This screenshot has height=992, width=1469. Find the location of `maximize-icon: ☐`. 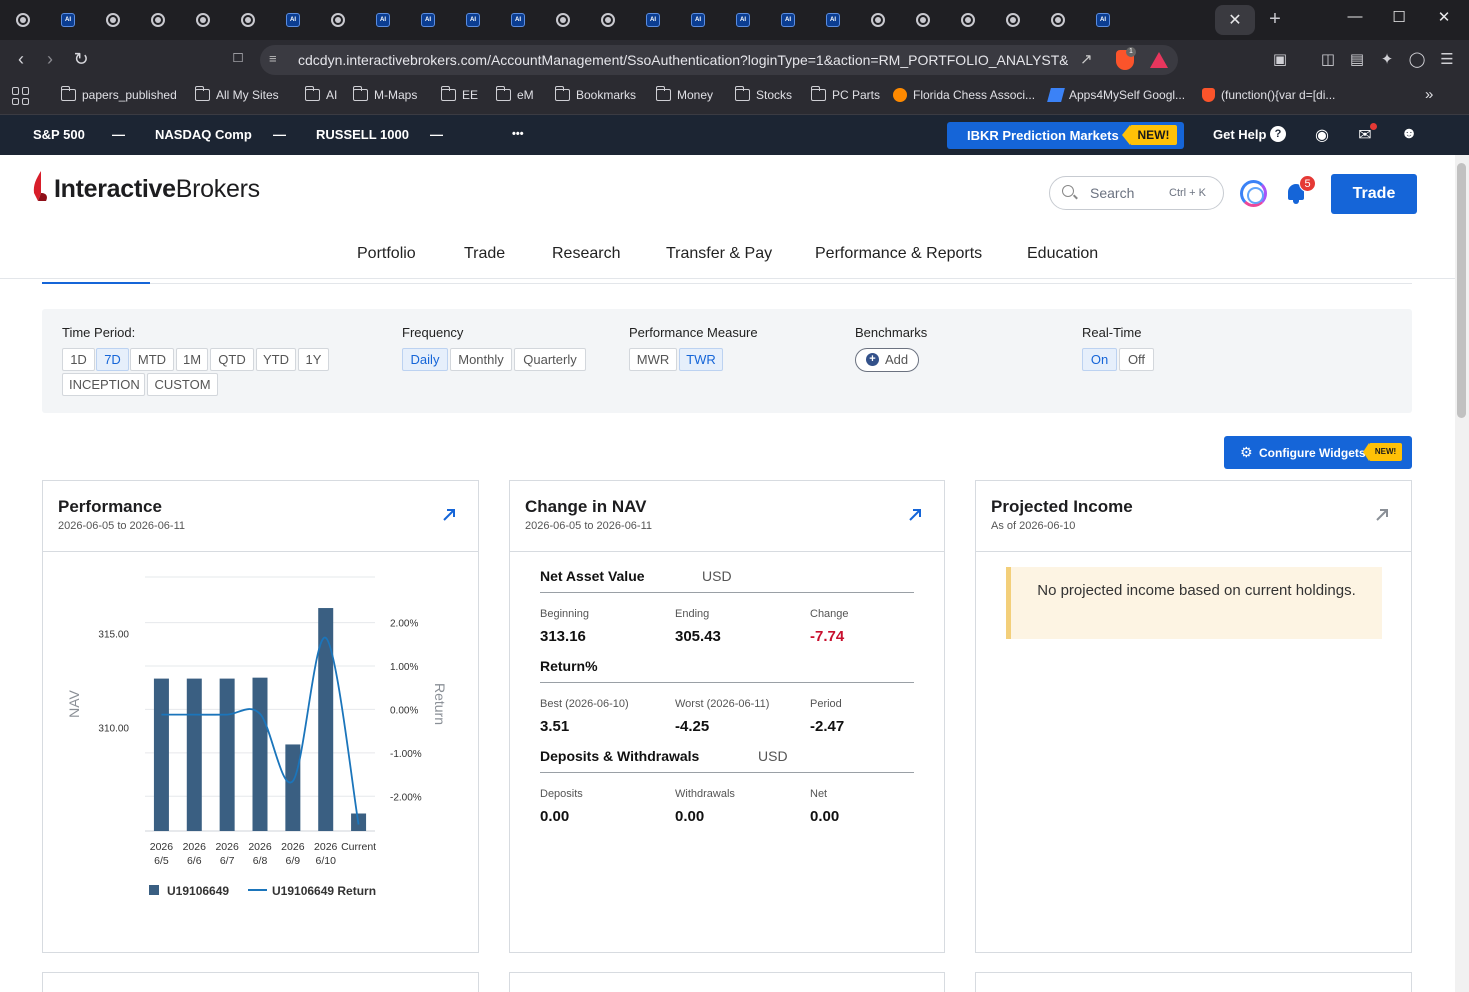

maximize-icon: ☐ is located at coordinates (1399, 17).